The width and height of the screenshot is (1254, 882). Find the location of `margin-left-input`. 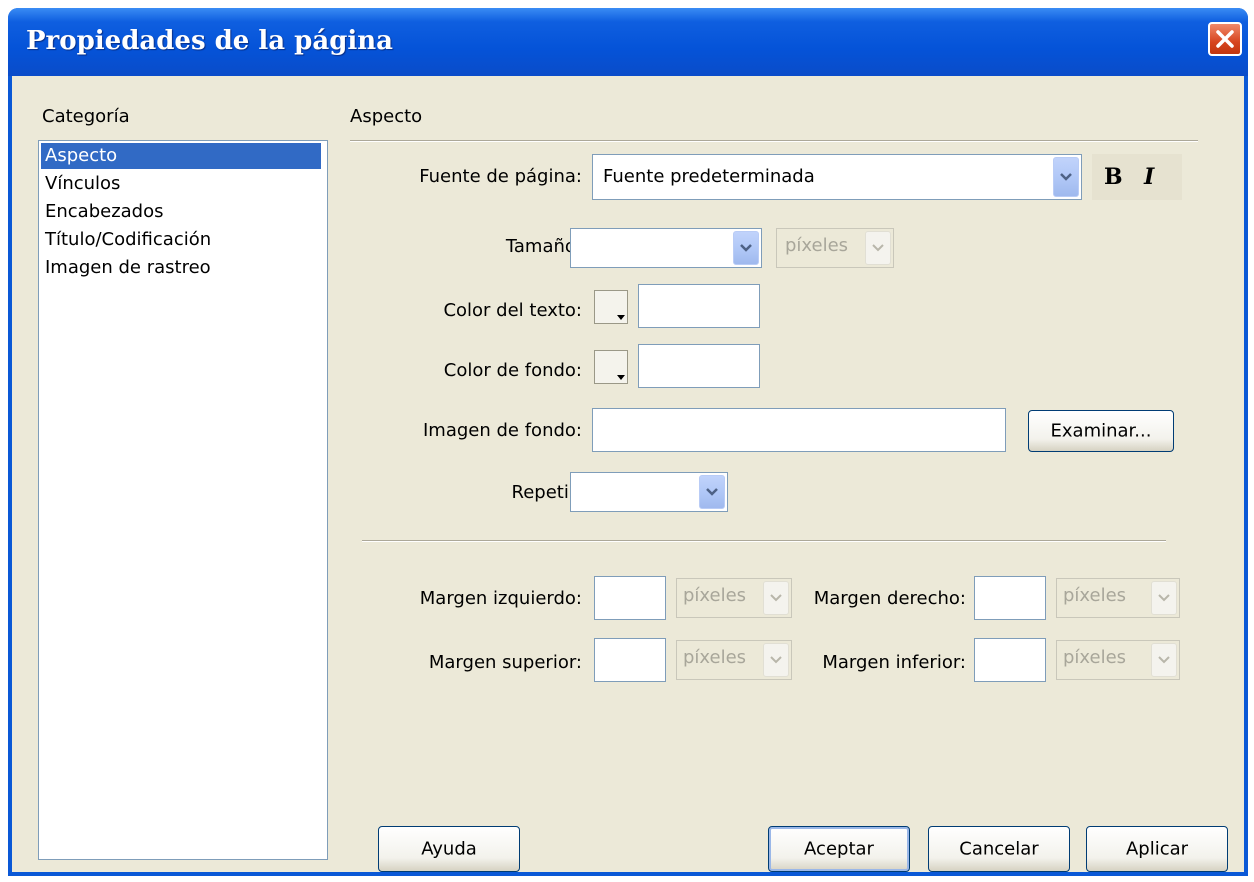

margin-left-input is located at coordinates (630, 598).